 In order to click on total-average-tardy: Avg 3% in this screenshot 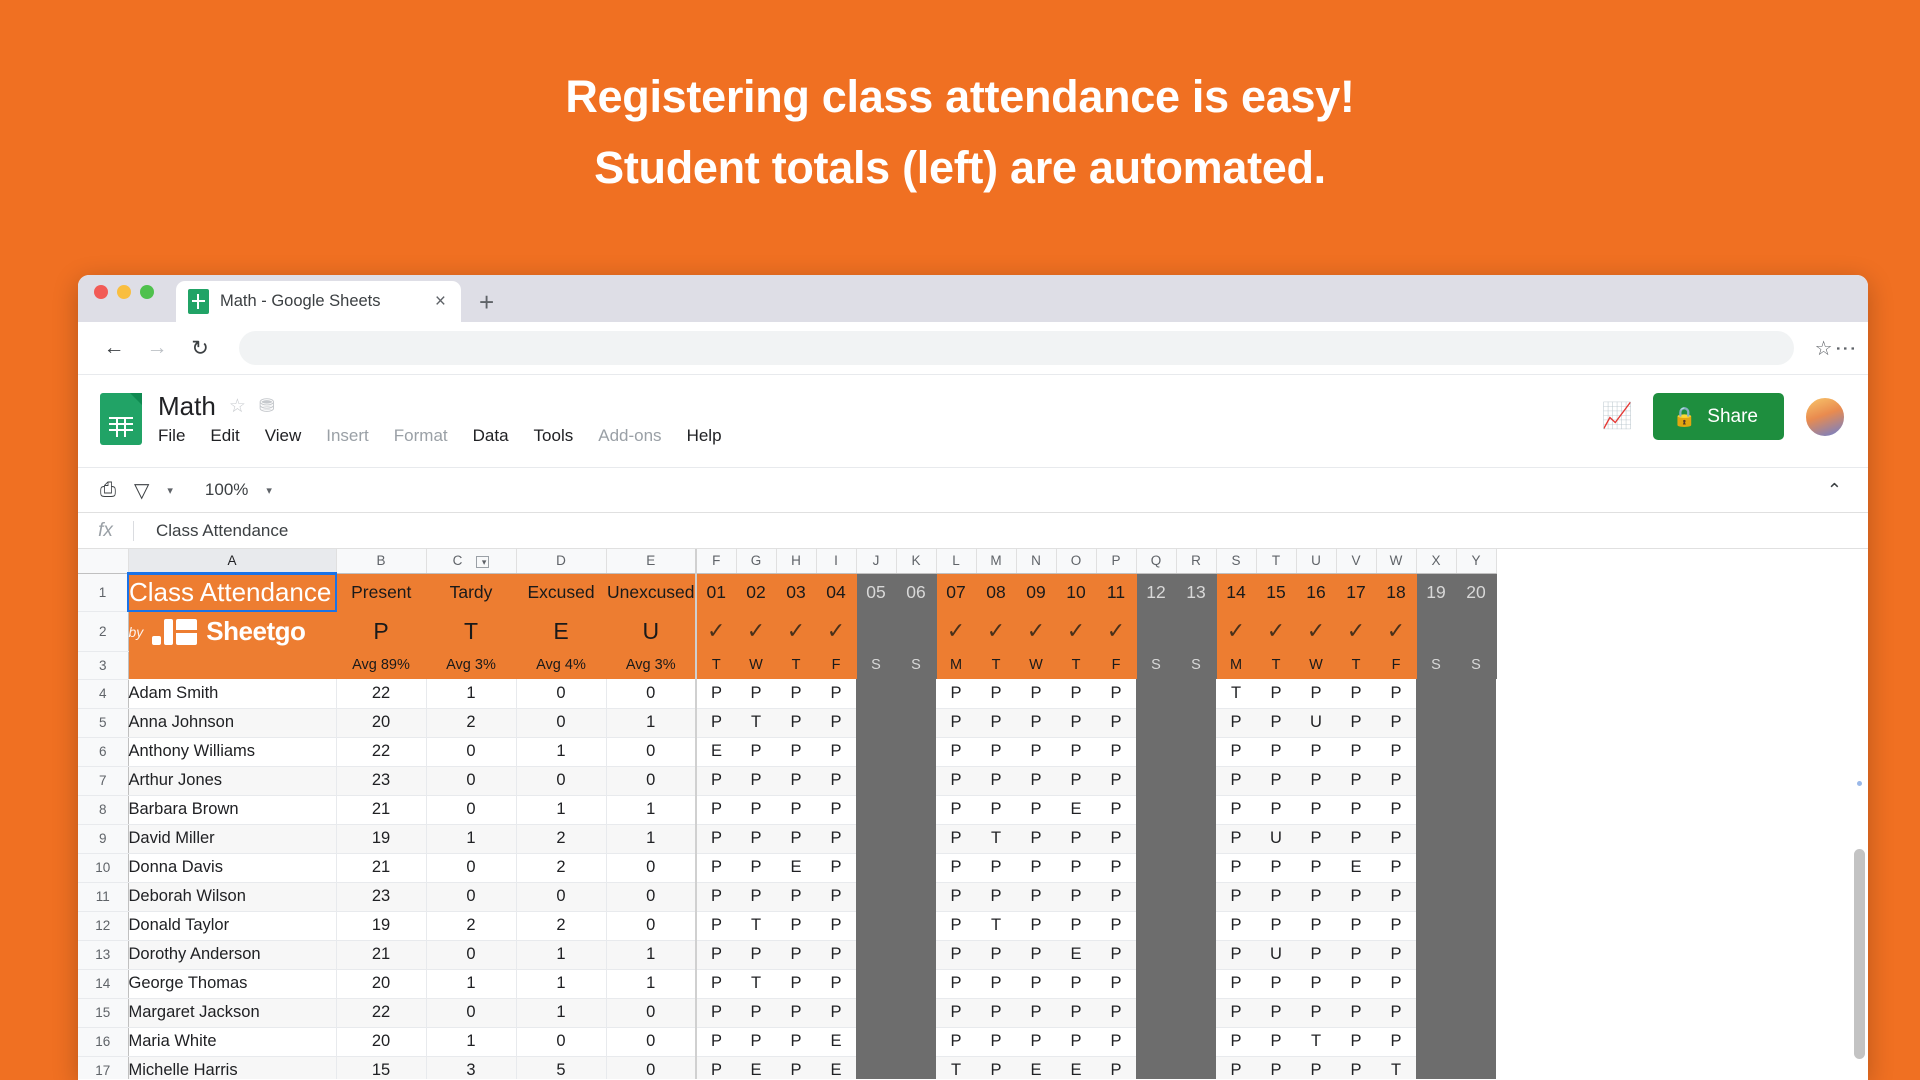, I will do `click(471, 665)`.